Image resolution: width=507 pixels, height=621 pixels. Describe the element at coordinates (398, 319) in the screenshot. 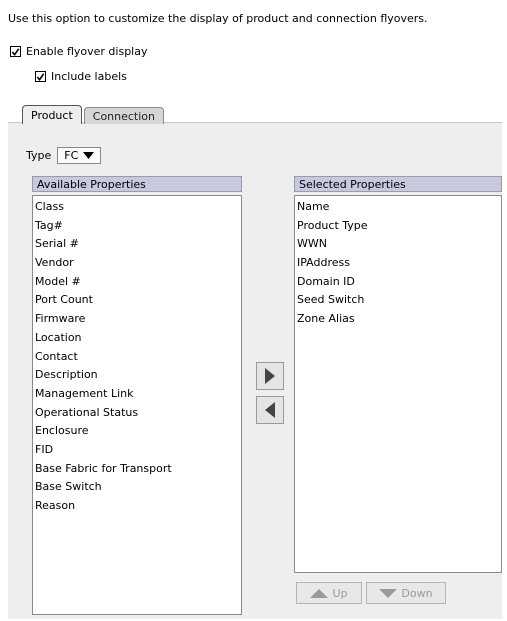

I see `list-item: Zone Alias` at that location.